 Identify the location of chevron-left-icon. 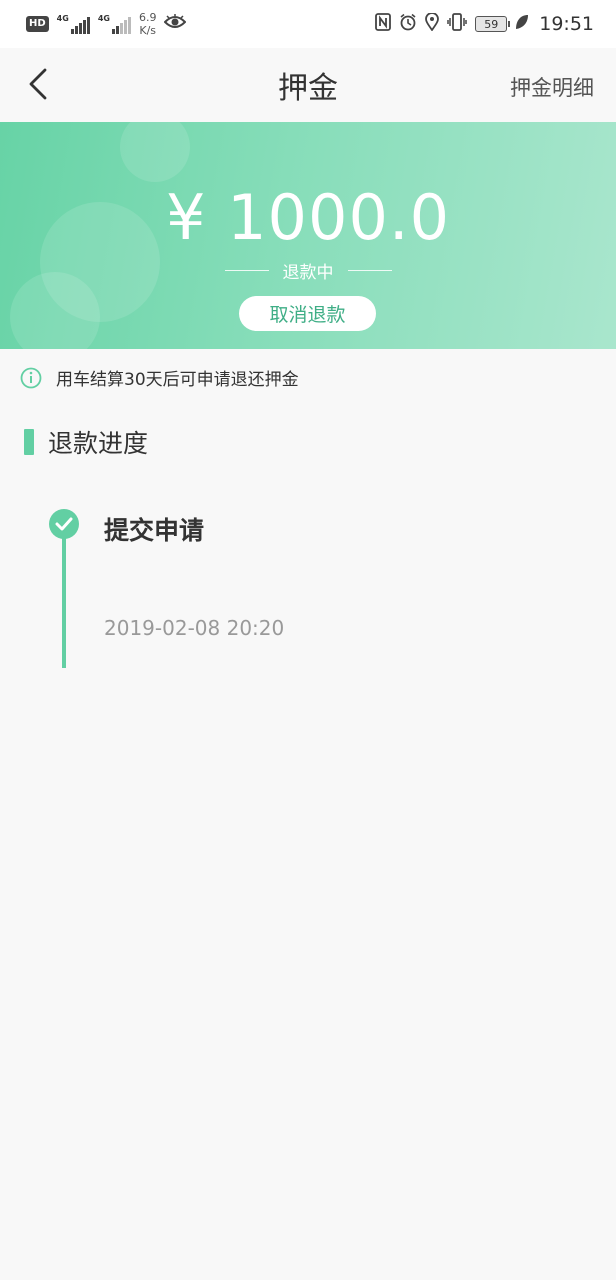
(38, 84).